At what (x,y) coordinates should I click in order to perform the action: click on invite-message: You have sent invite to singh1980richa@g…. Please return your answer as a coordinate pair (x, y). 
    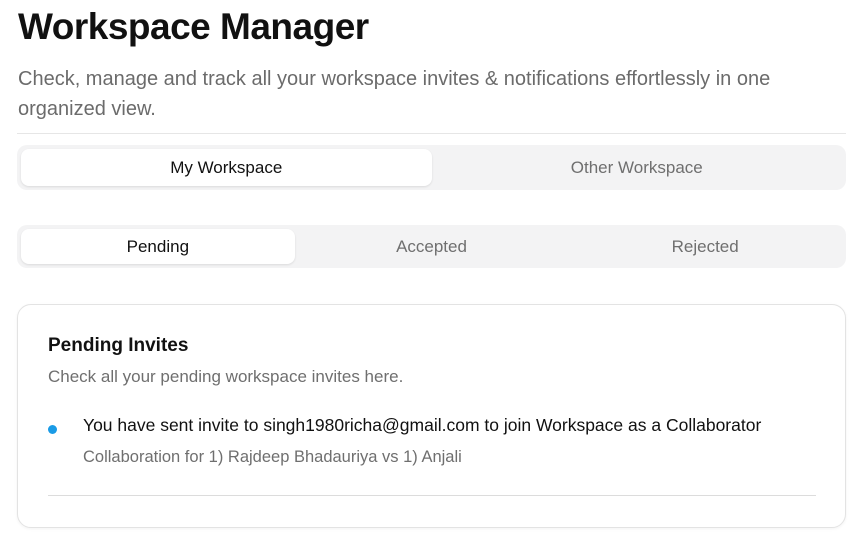
    Looking at the image, I should click on (422, 425).